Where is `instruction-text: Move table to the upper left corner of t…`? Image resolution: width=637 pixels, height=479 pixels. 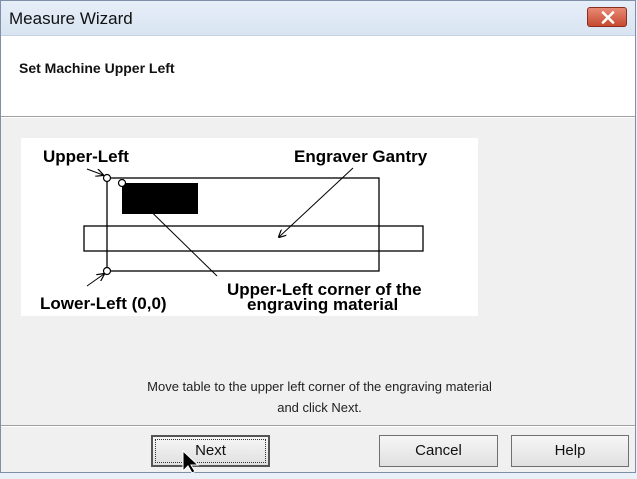
instruction-text: Move table to the upper left corner of t… is located at coordinates (319, 397).